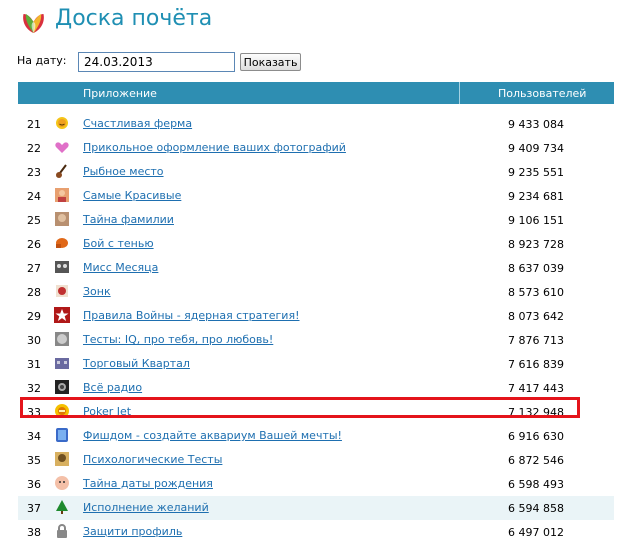 The image size is (621, 541). What do you see at coordinates (316, 124) in the screenshot?
I see `table-row: 21 Счастливая ферма 9 433 084` at bounding box center [316, 124].